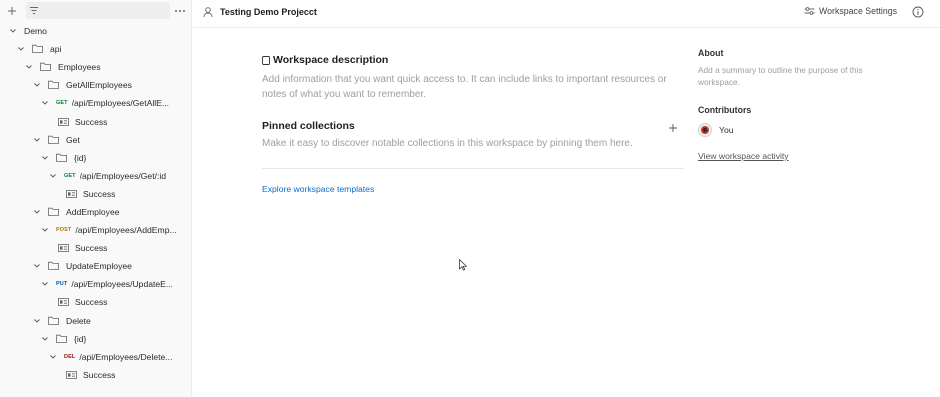 Image resolution: width=940 pixels, height=397 pixels. What do you see at coordinates (95, 266) in the screenshot?
I see `folder-item: UpdateEmployee` at bounding box center [95, 266].